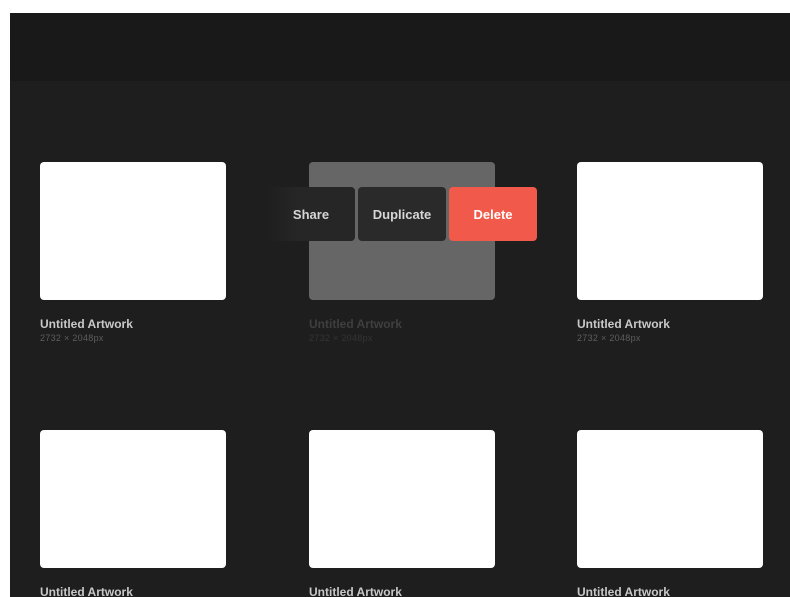  Describe the element at coordinates (493, 214) in the screenshot. I see `delete-button: Delete` at that location.